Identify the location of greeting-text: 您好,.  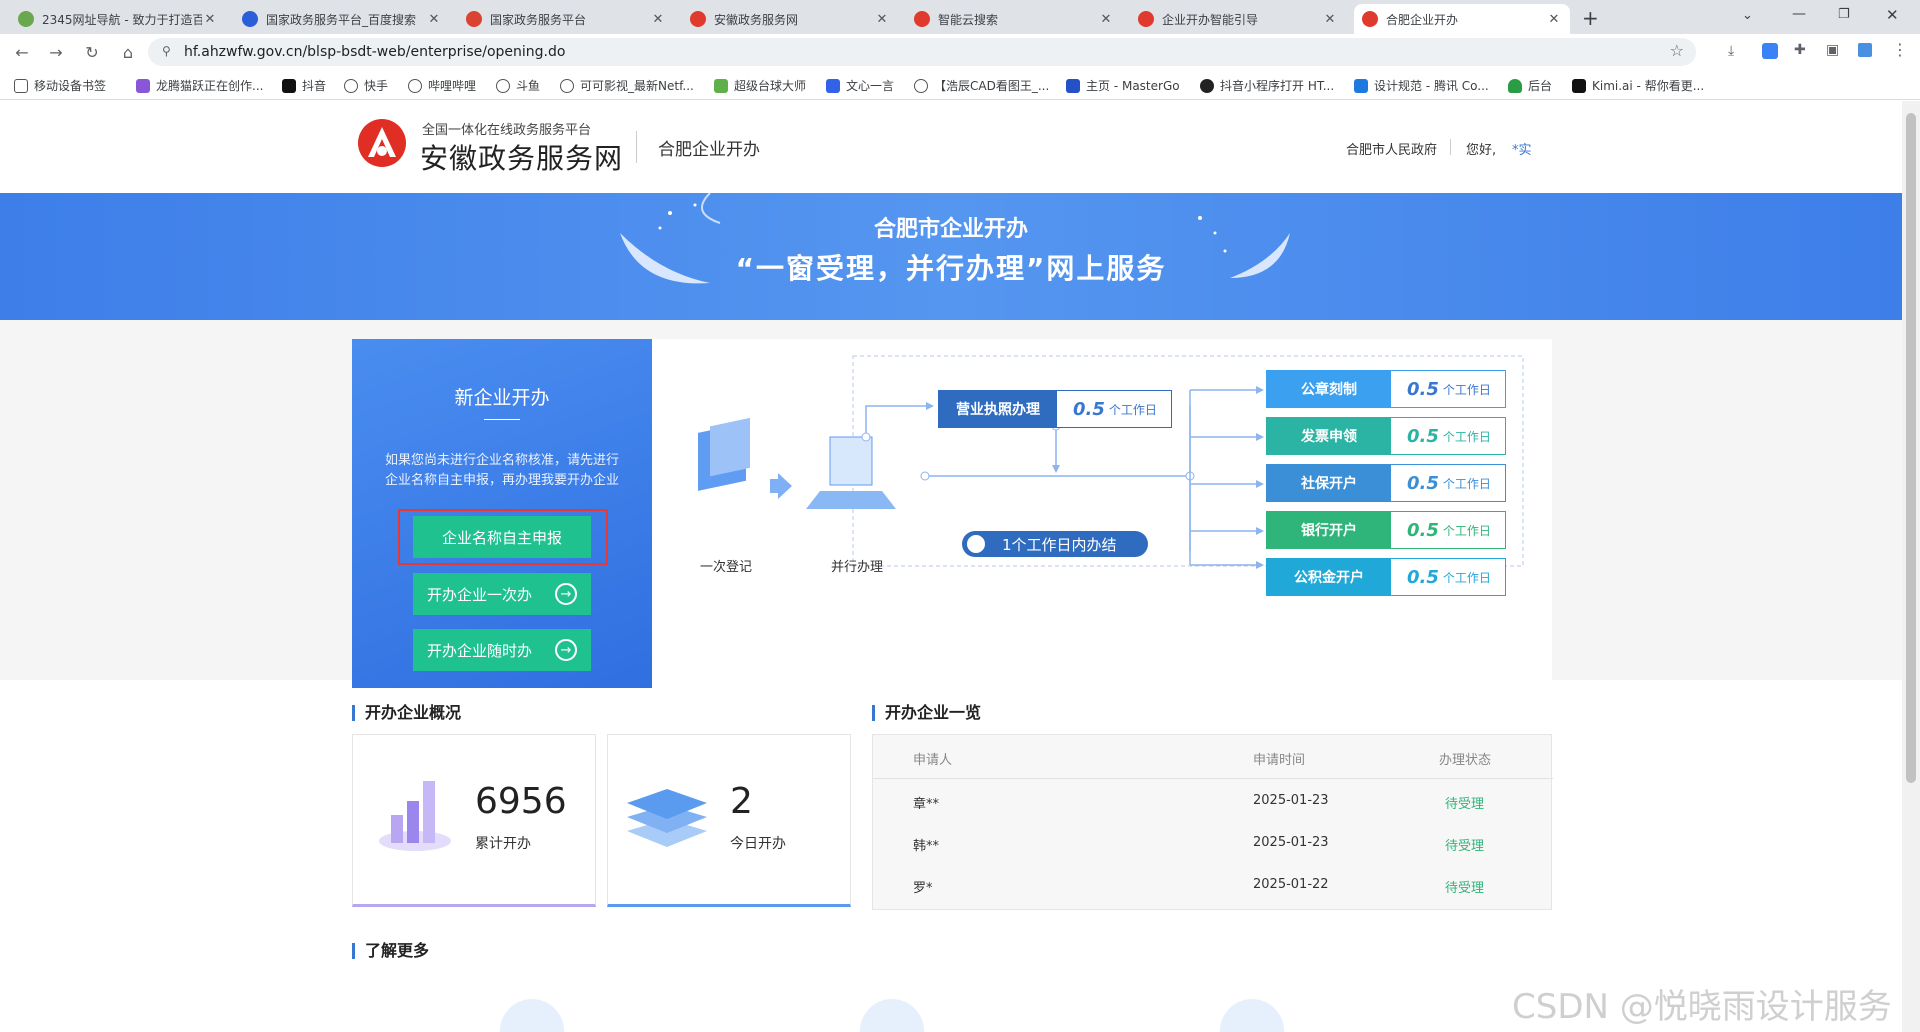
(1481, 150).